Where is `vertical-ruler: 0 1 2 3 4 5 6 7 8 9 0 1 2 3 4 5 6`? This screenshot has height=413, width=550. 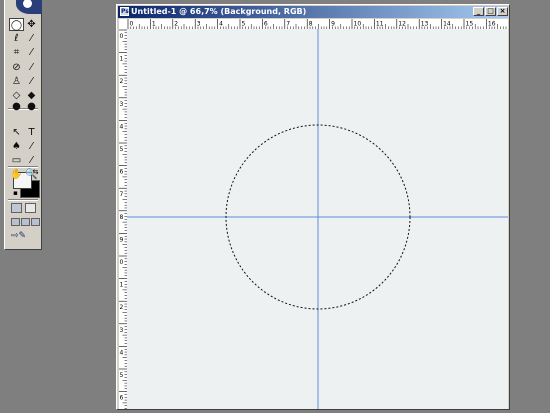 vertical-ruler: 0 1 2 3 4 5 6 7 8 9 0 1 2 3 4 5 6 is located at coordinates (123, 219).